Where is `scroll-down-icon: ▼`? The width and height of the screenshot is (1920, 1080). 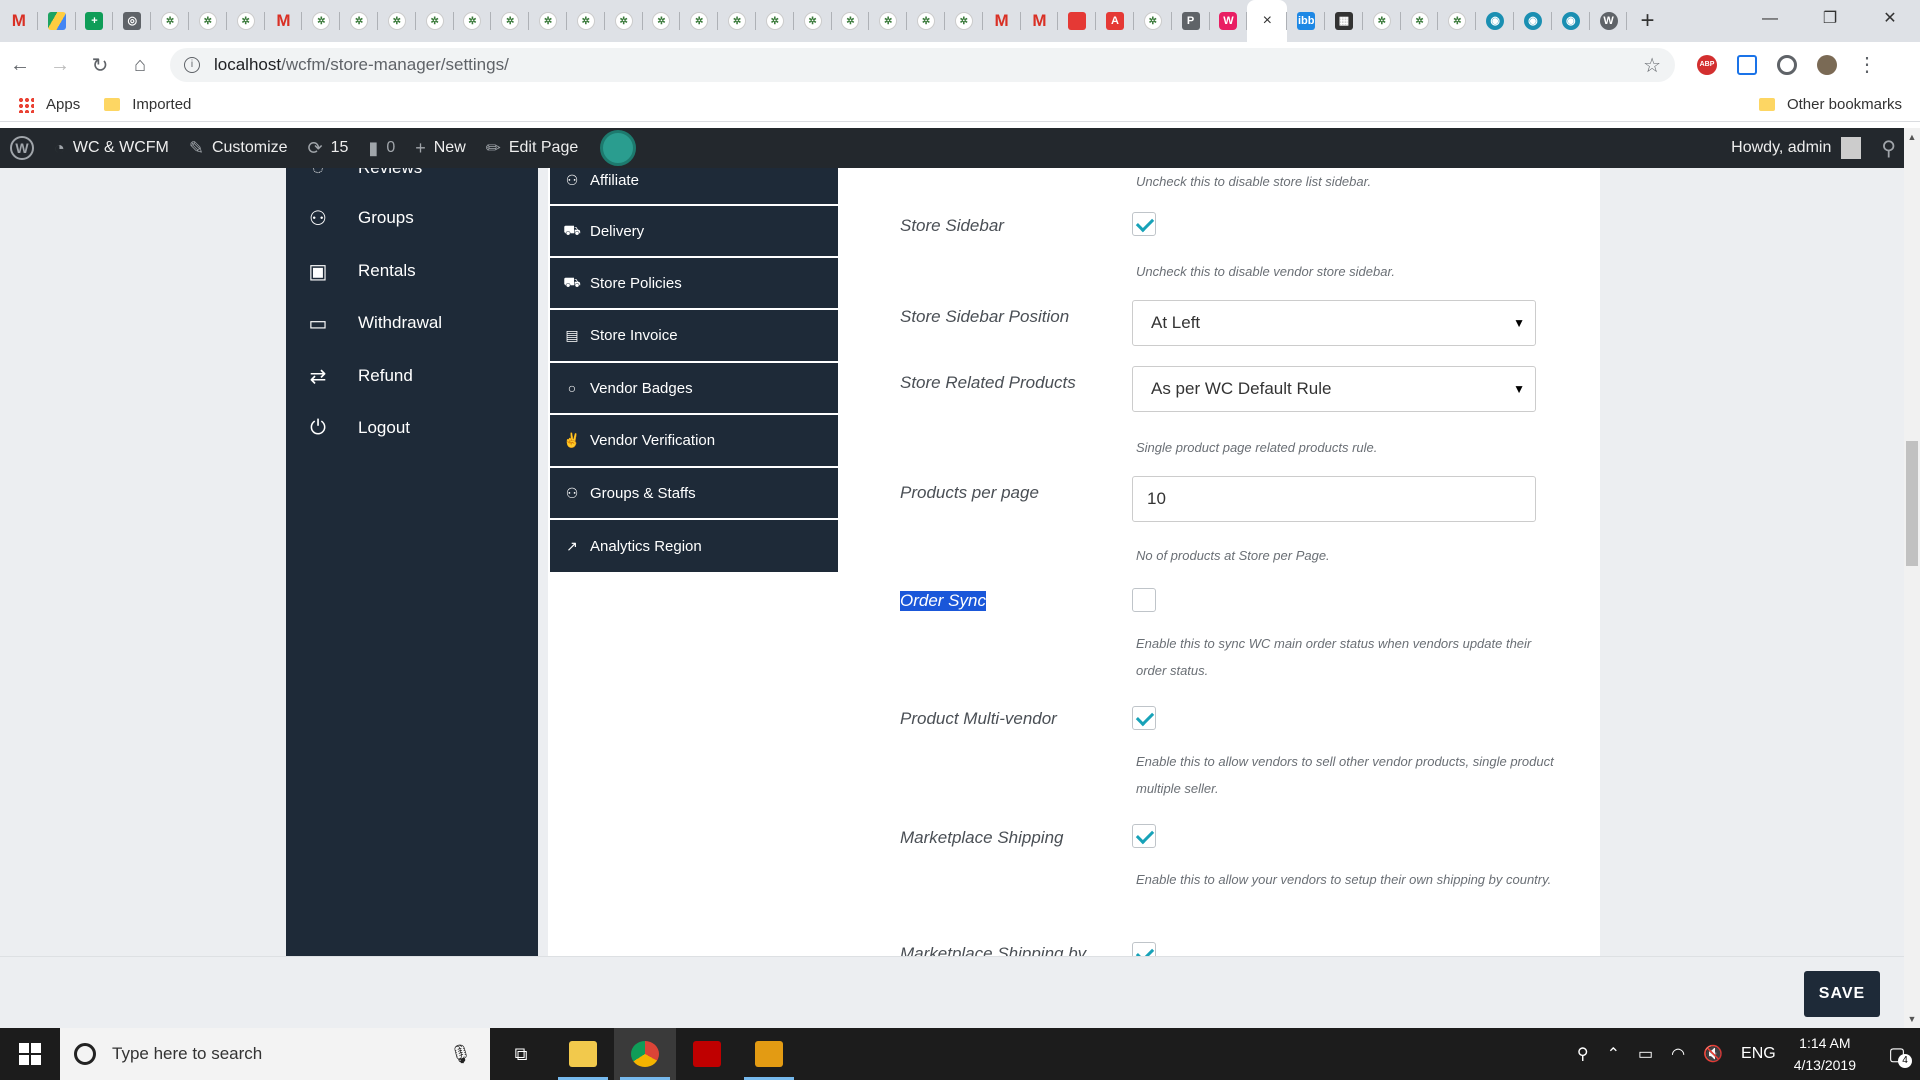 scroll-down-icon: ▼ is located at coordinates (1912, 1019).